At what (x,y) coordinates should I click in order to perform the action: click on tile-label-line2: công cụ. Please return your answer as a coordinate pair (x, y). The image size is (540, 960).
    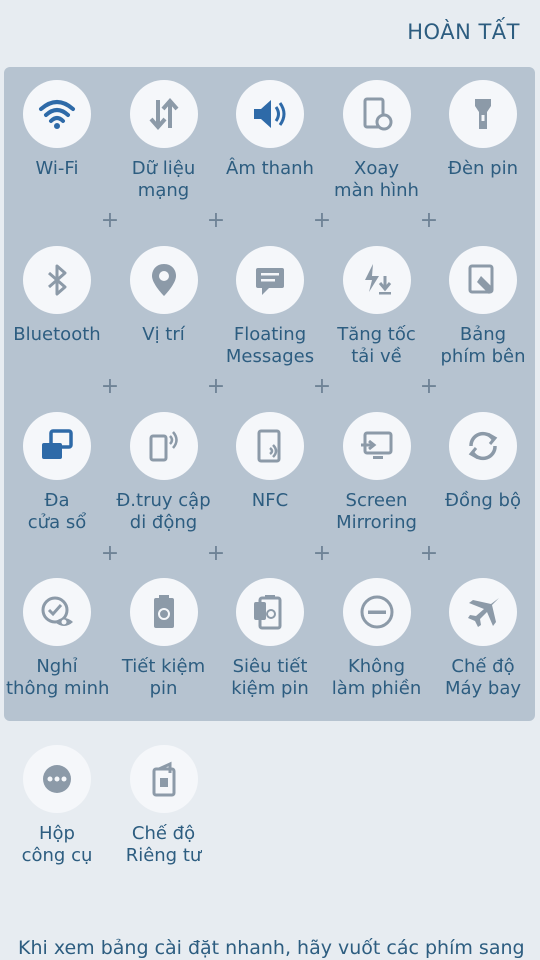
    Looking at the image, I should click on (57, 855).